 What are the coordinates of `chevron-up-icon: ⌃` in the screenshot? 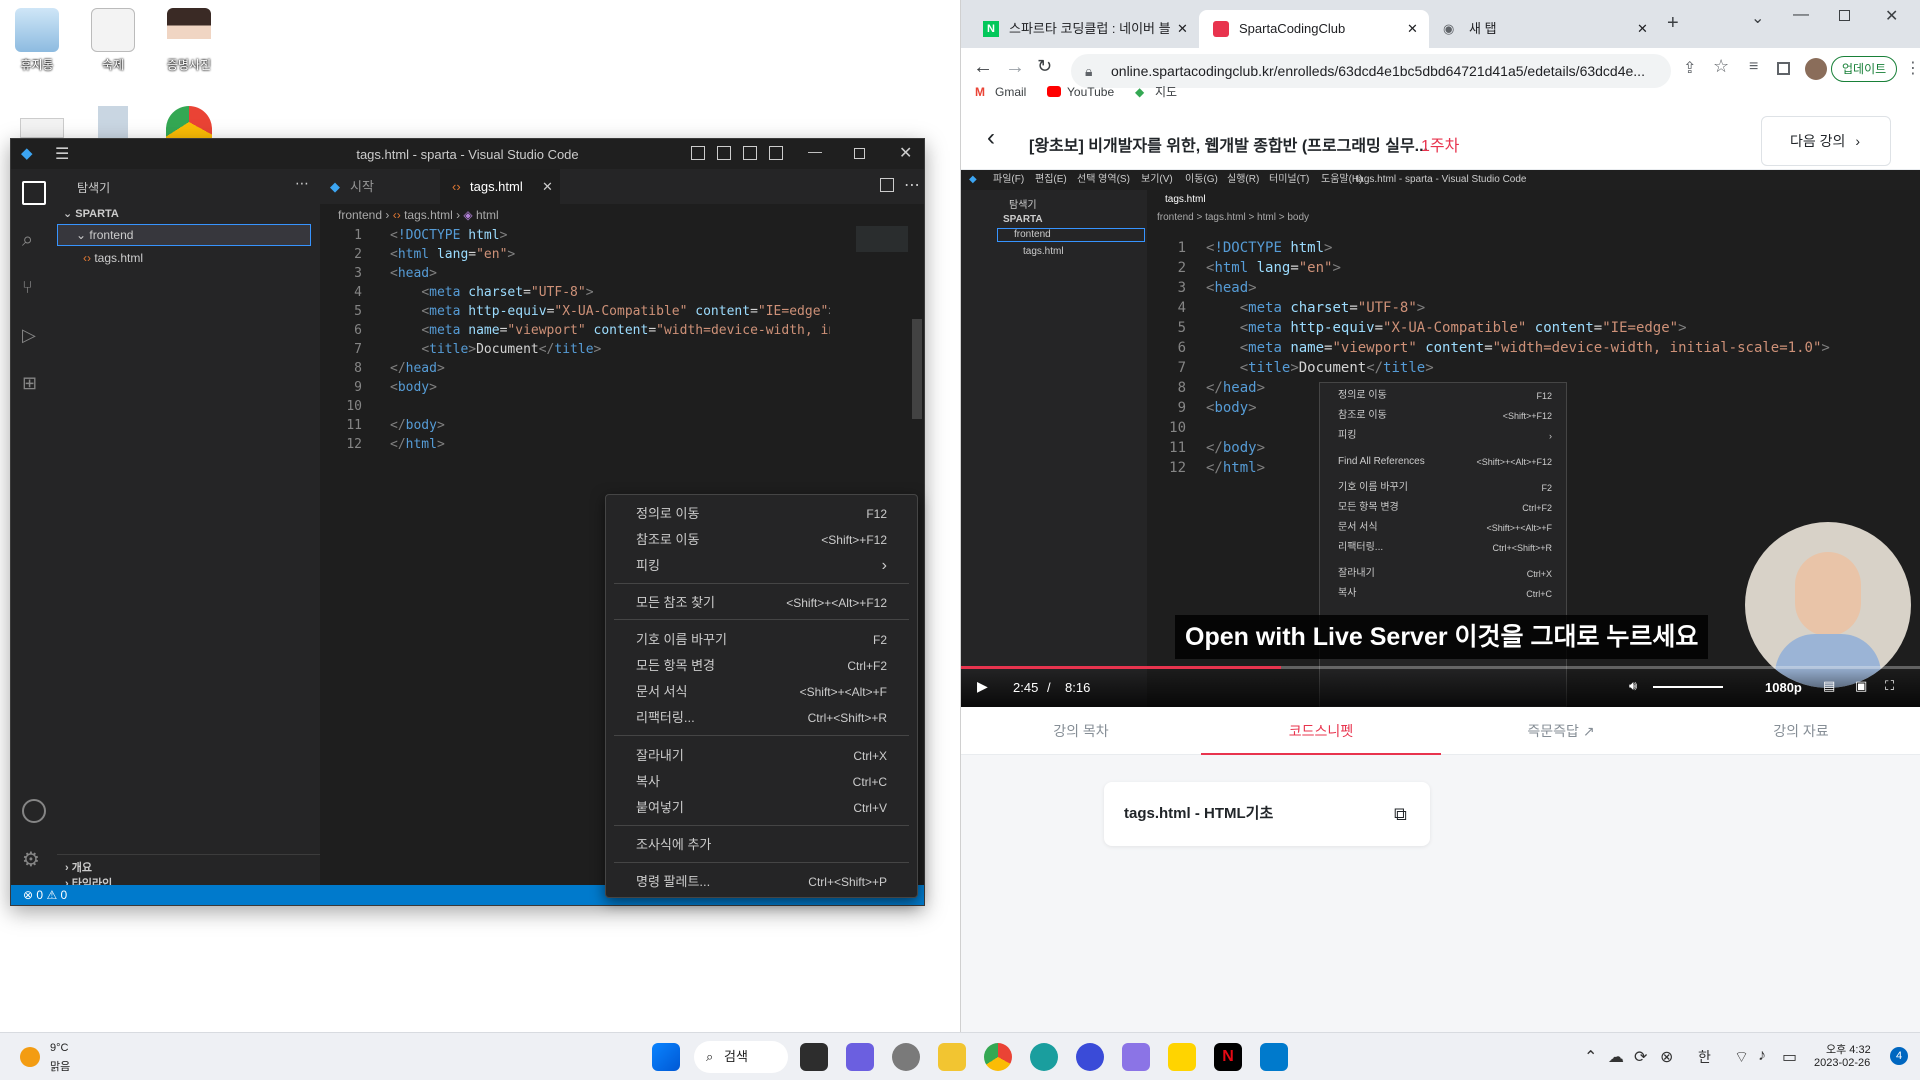 It's located at (1590, 1057).